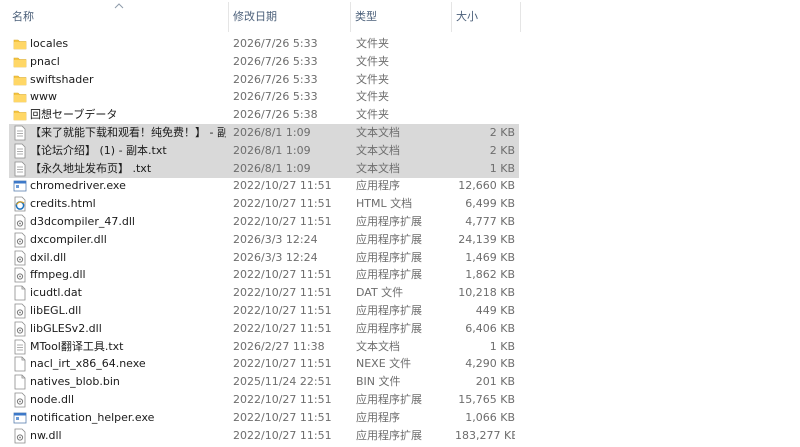 The image size is (800, 447). Describe the element at coordinates (43, 97) in the screenshot. I see `file-name: www` at that location.